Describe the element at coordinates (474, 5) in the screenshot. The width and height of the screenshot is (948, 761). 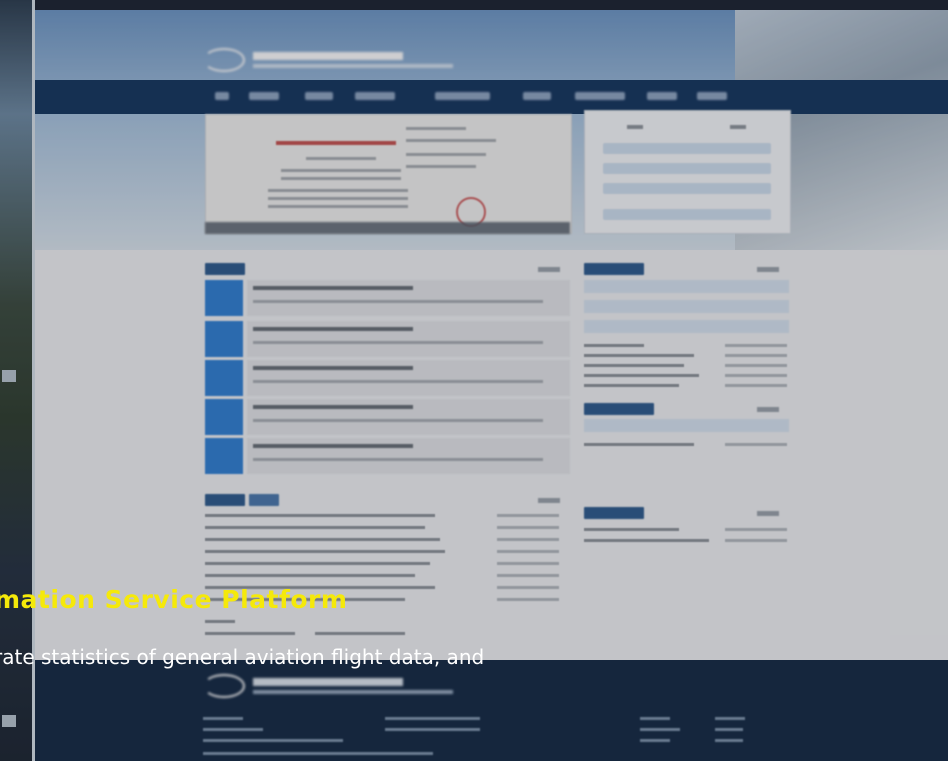
I see `top-dark-strip` at that location.